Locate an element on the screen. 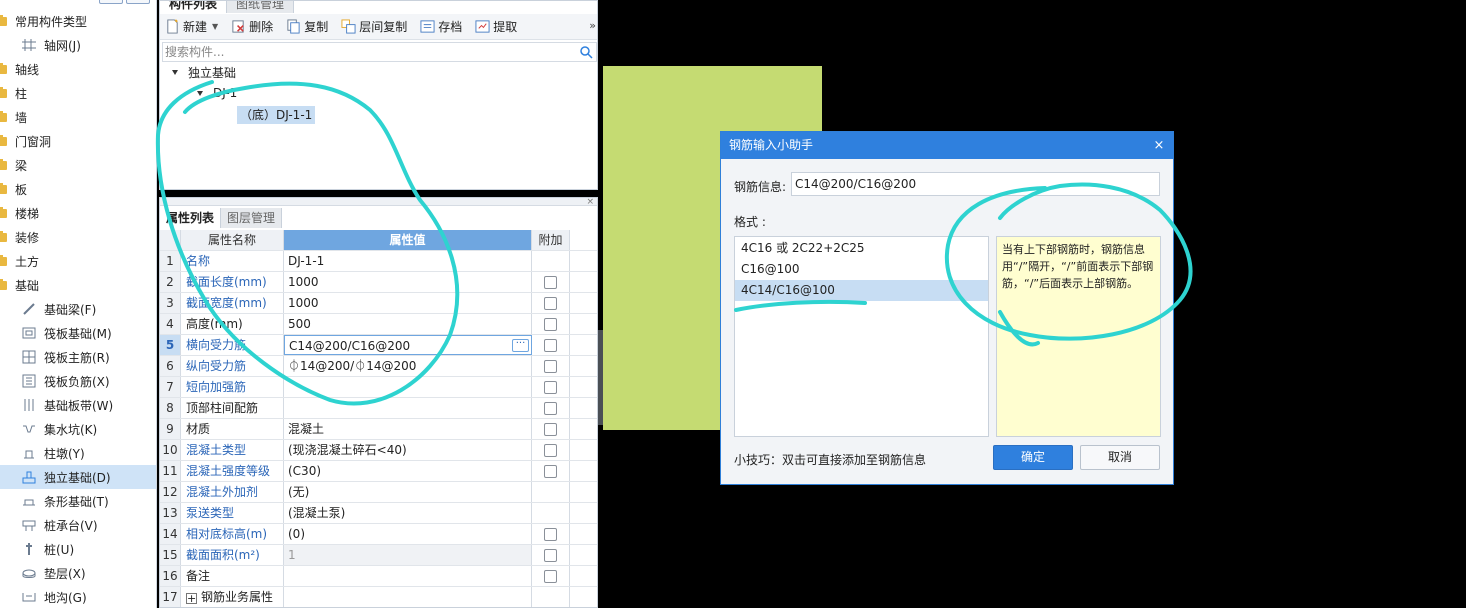 The height and width of the screenshot is (608, 1466). format-item: C16@100 is located at coordinates (861, 269).